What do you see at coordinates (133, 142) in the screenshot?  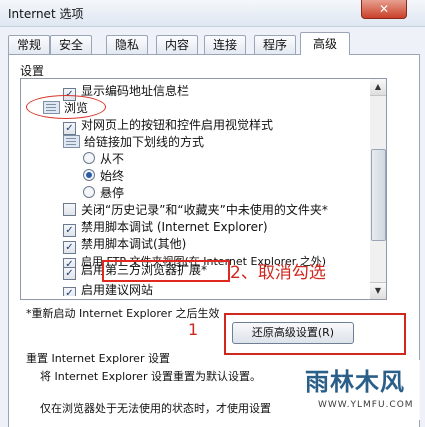 I see `list-category: 给链接加下划线的方式` at bounding box center [133, 142].